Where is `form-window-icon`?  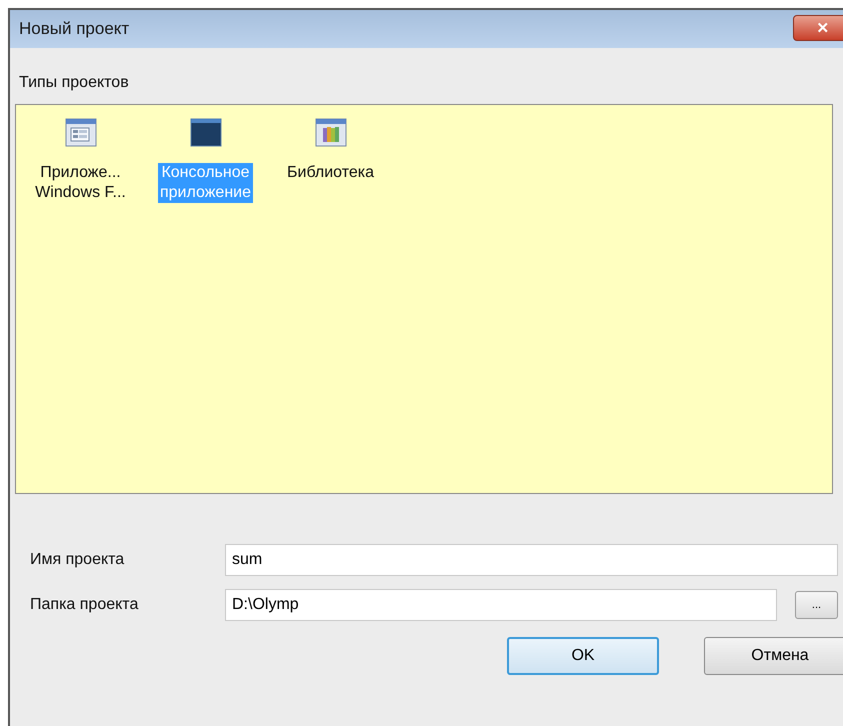 form-window-icon is located at coordinates (80, 133).